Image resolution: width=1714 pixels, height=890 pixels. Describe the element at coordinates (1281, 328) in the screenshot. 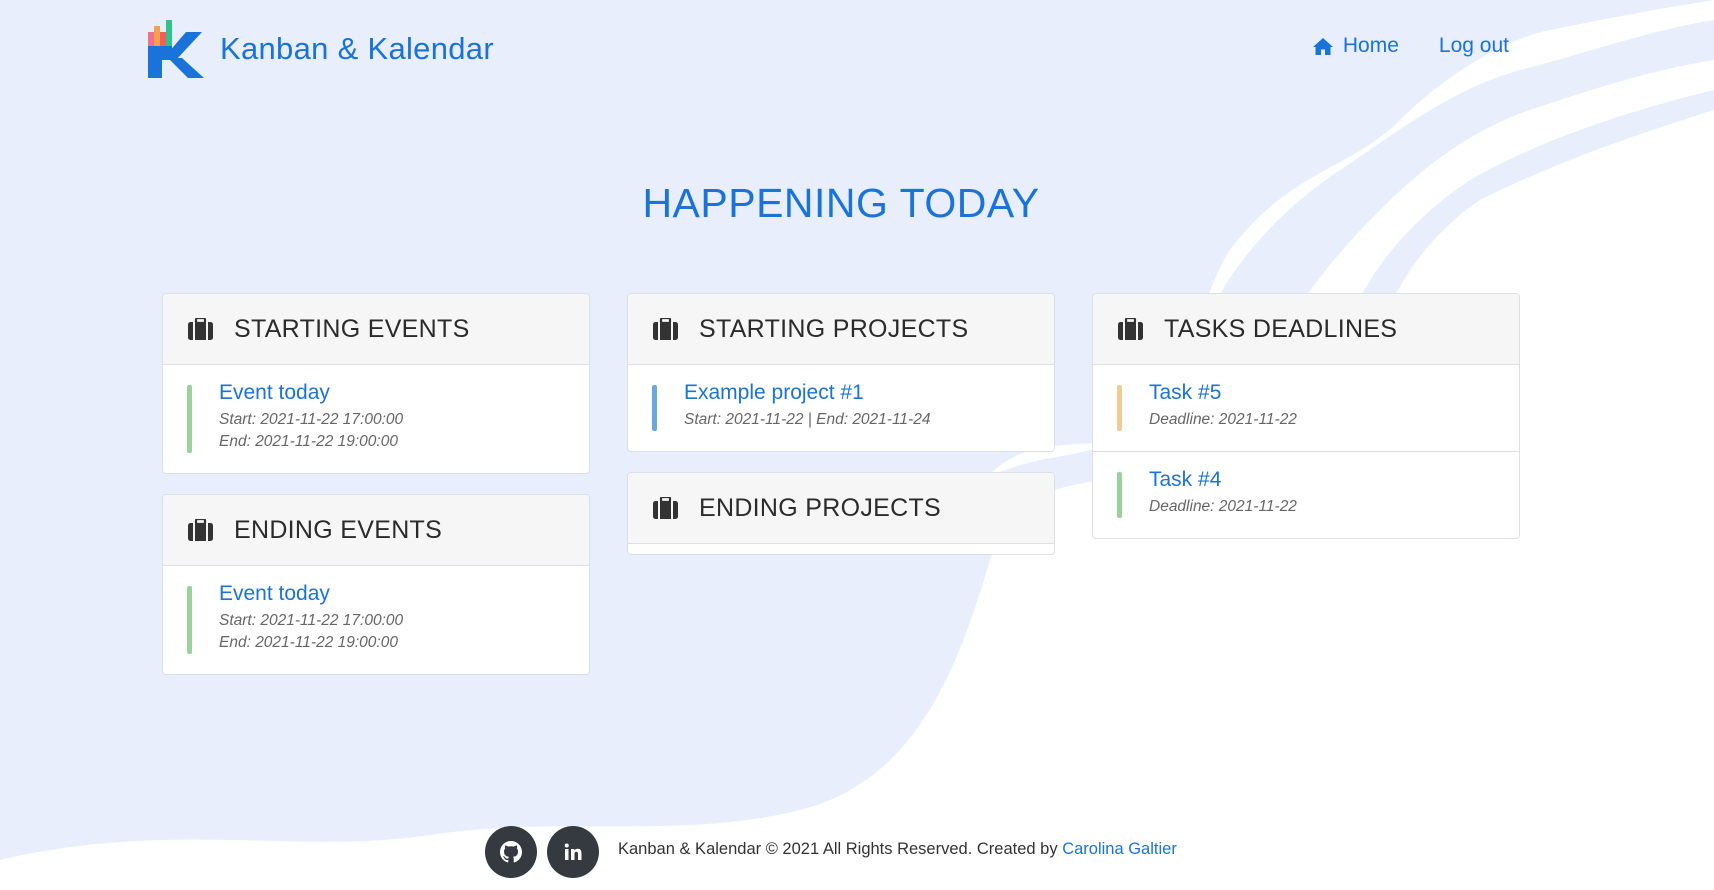

I see `card-title: TASKS DEADLINES` at that location.